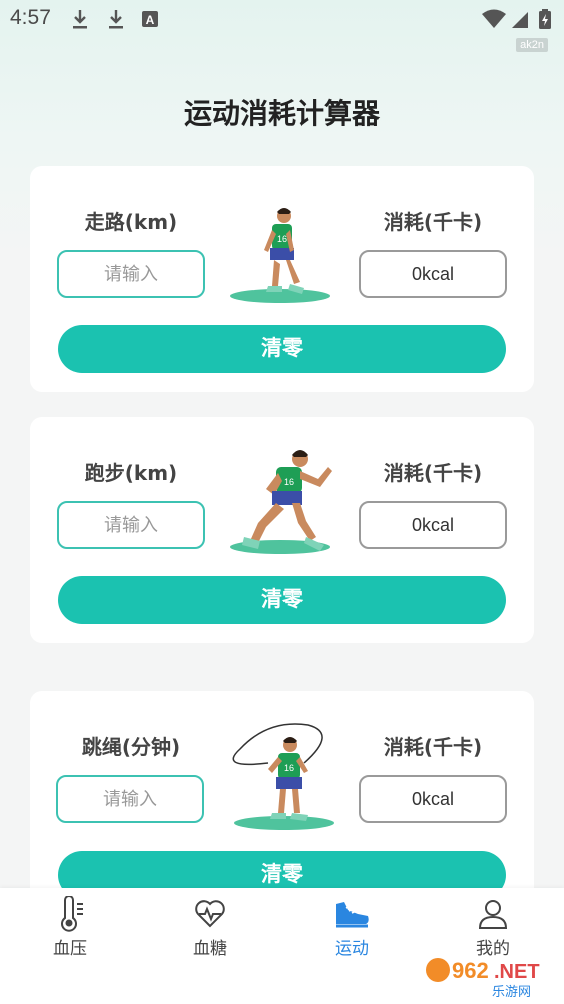  I want to click on nav-label: 运动, so click(352, 949).